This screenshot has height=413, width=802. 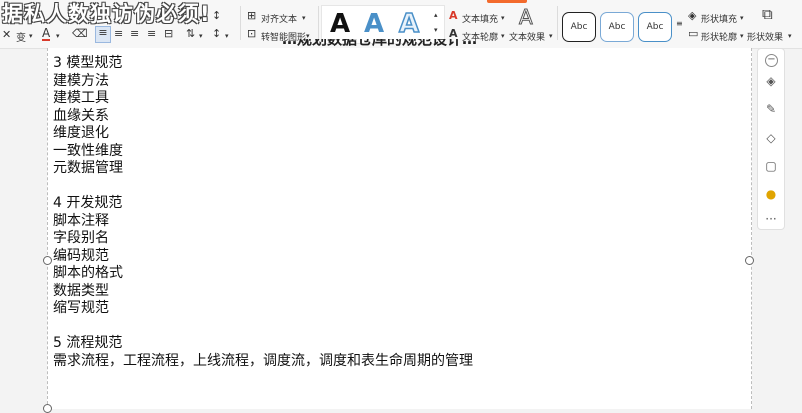 What do you see at coordinates (771, 81) in the screenshot?
I see `layers-icon: ◈` at bounding box center [771, 81].